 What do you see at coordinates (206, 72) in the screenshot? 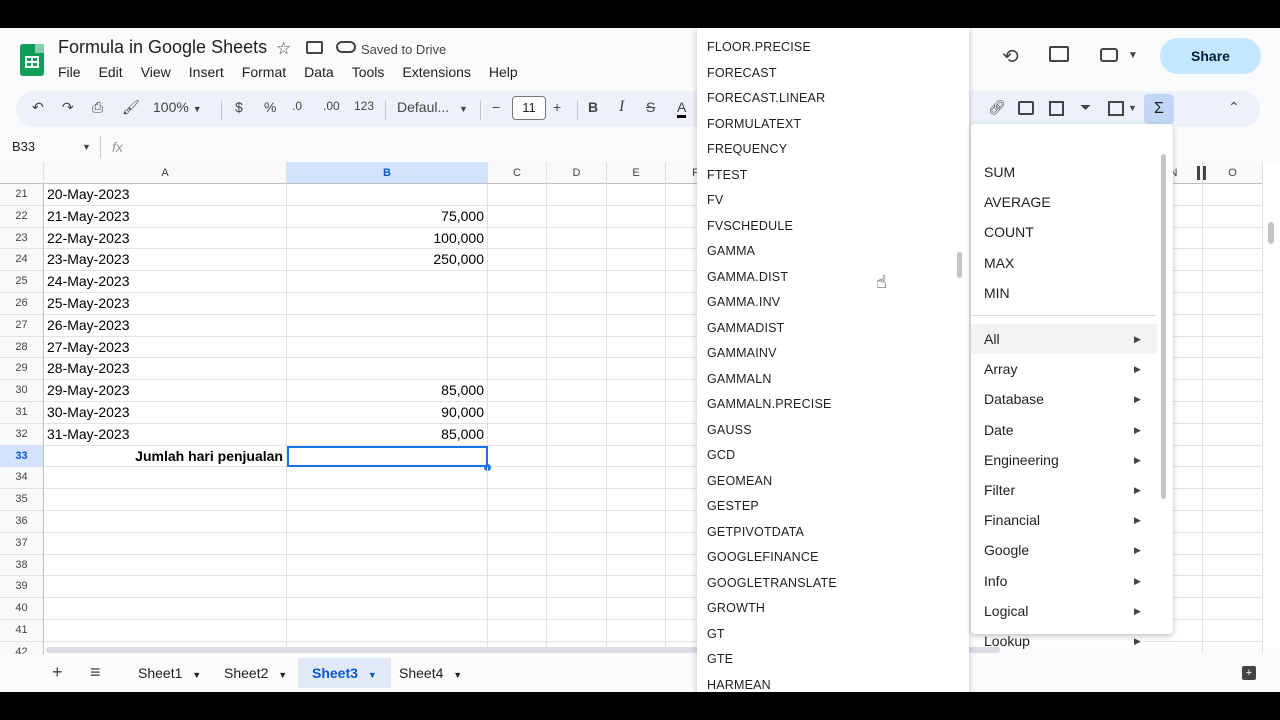
I see `menu-insert: Insert` at bounding box center [206, 72].